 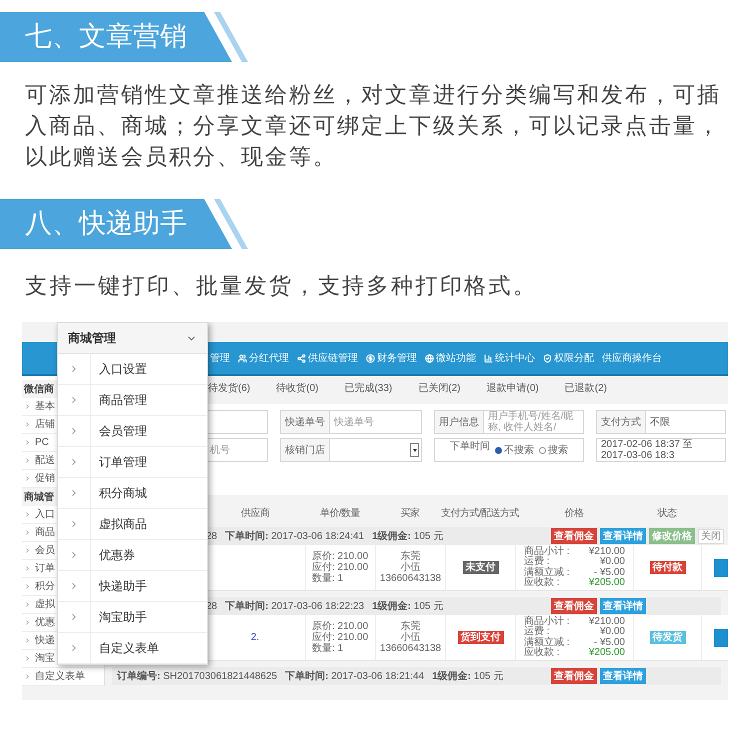 What do you see at coordinates (370, 358) in the screenshot?
I see `coin-icon` at bounding box center [370, 358].